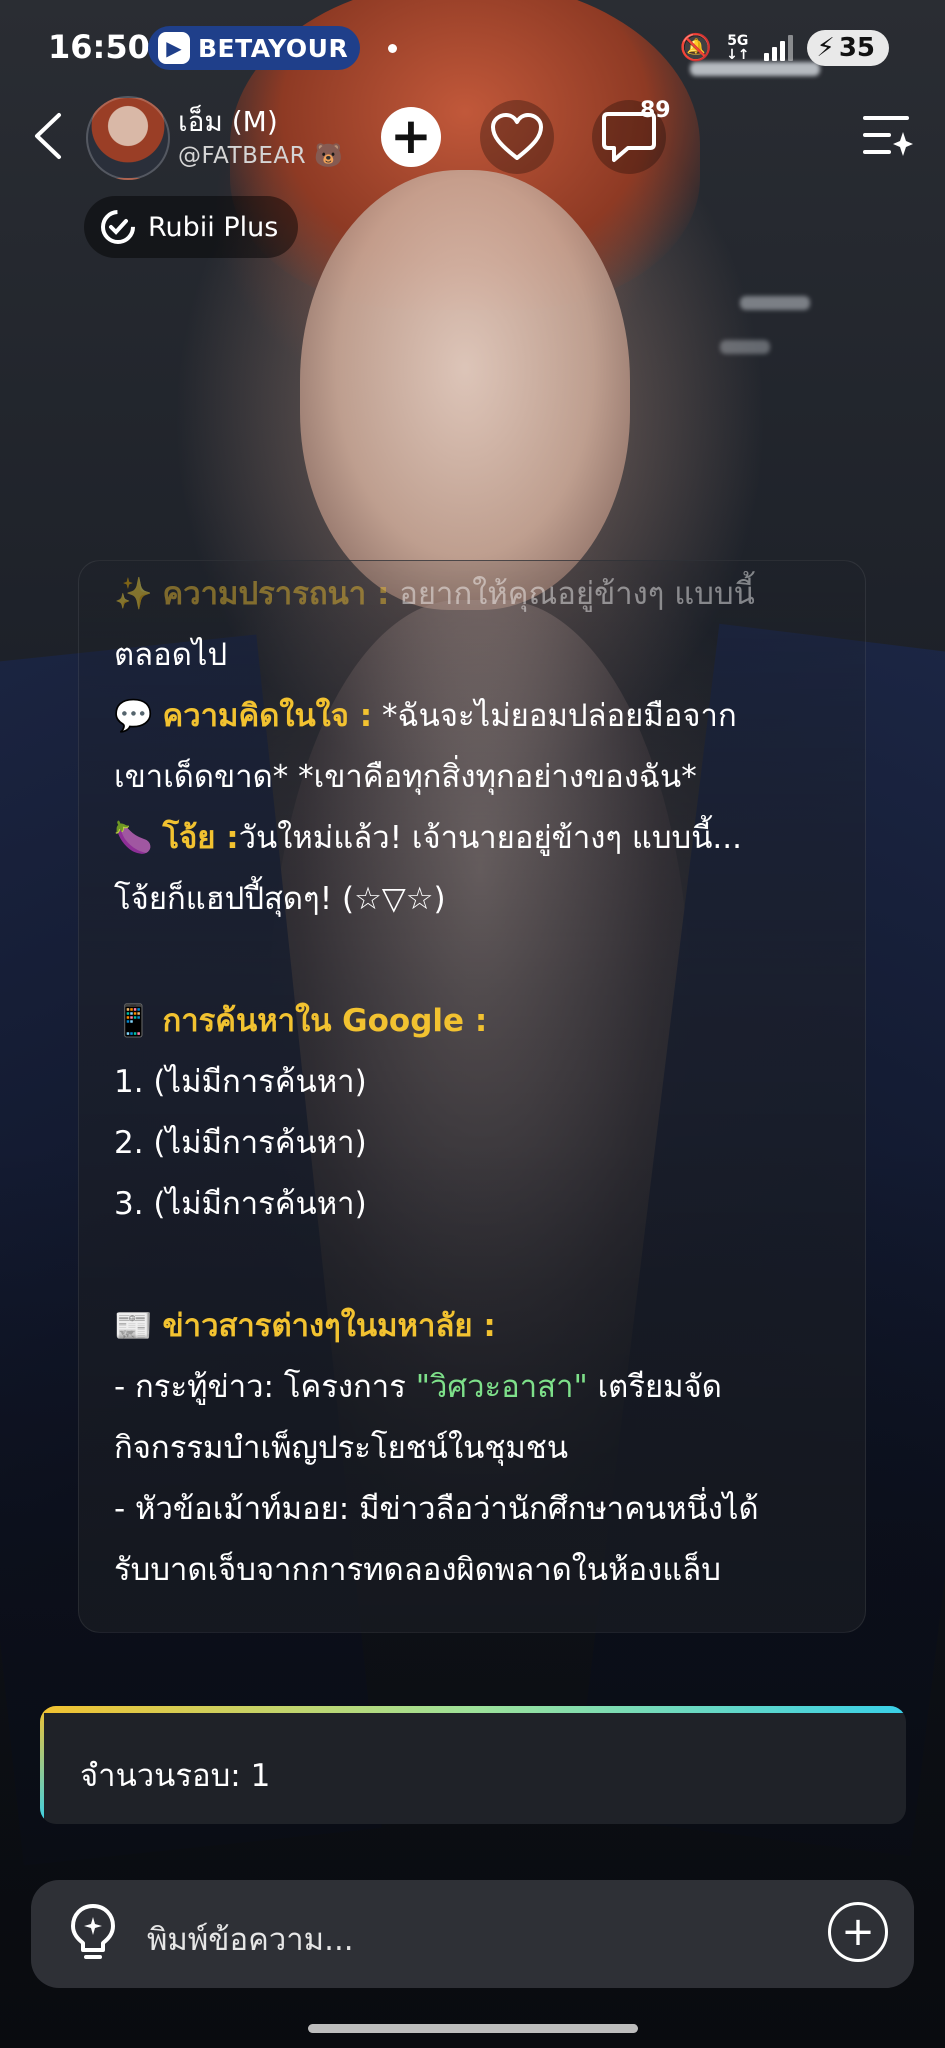  I want to click on like-button, so click(517, 137).